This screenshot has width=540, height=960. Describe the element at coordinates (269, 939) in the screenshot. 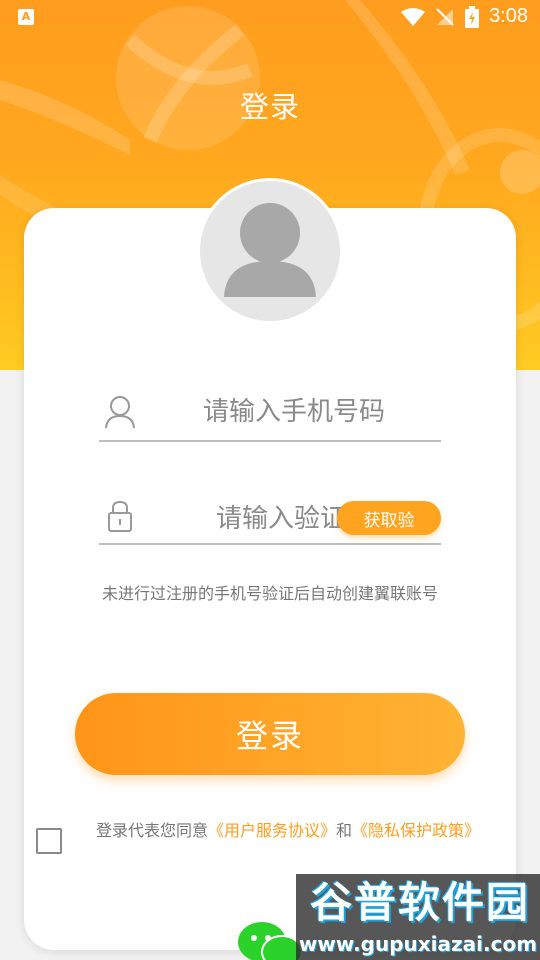

I see `wechat-login-icon` at that location.